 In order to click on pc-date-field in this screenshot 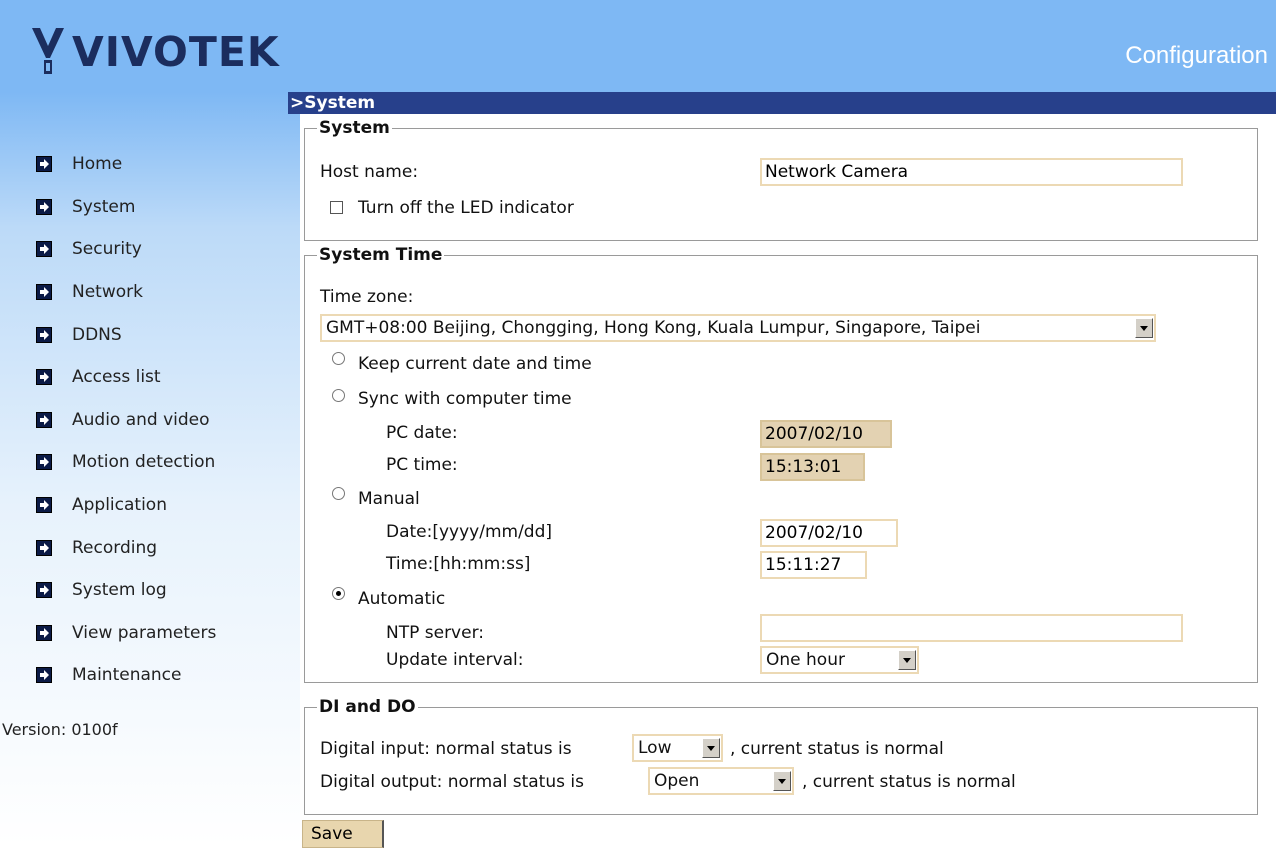, I will do `click(826, 434)`.